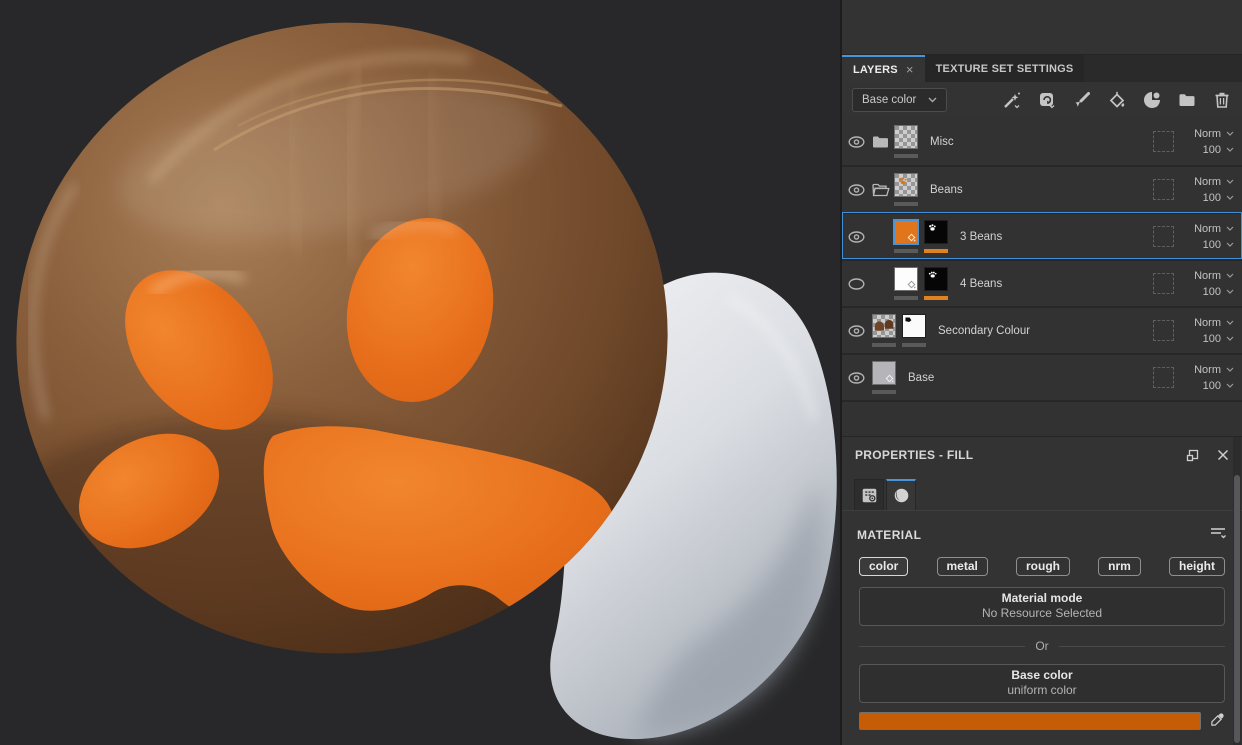 This screenshot has height=745, width=1242. What do you see at coordinates (883, 68) in the screenshot?
I see `tab-layers: LAYERS ×` at bounding box center [883, 68].